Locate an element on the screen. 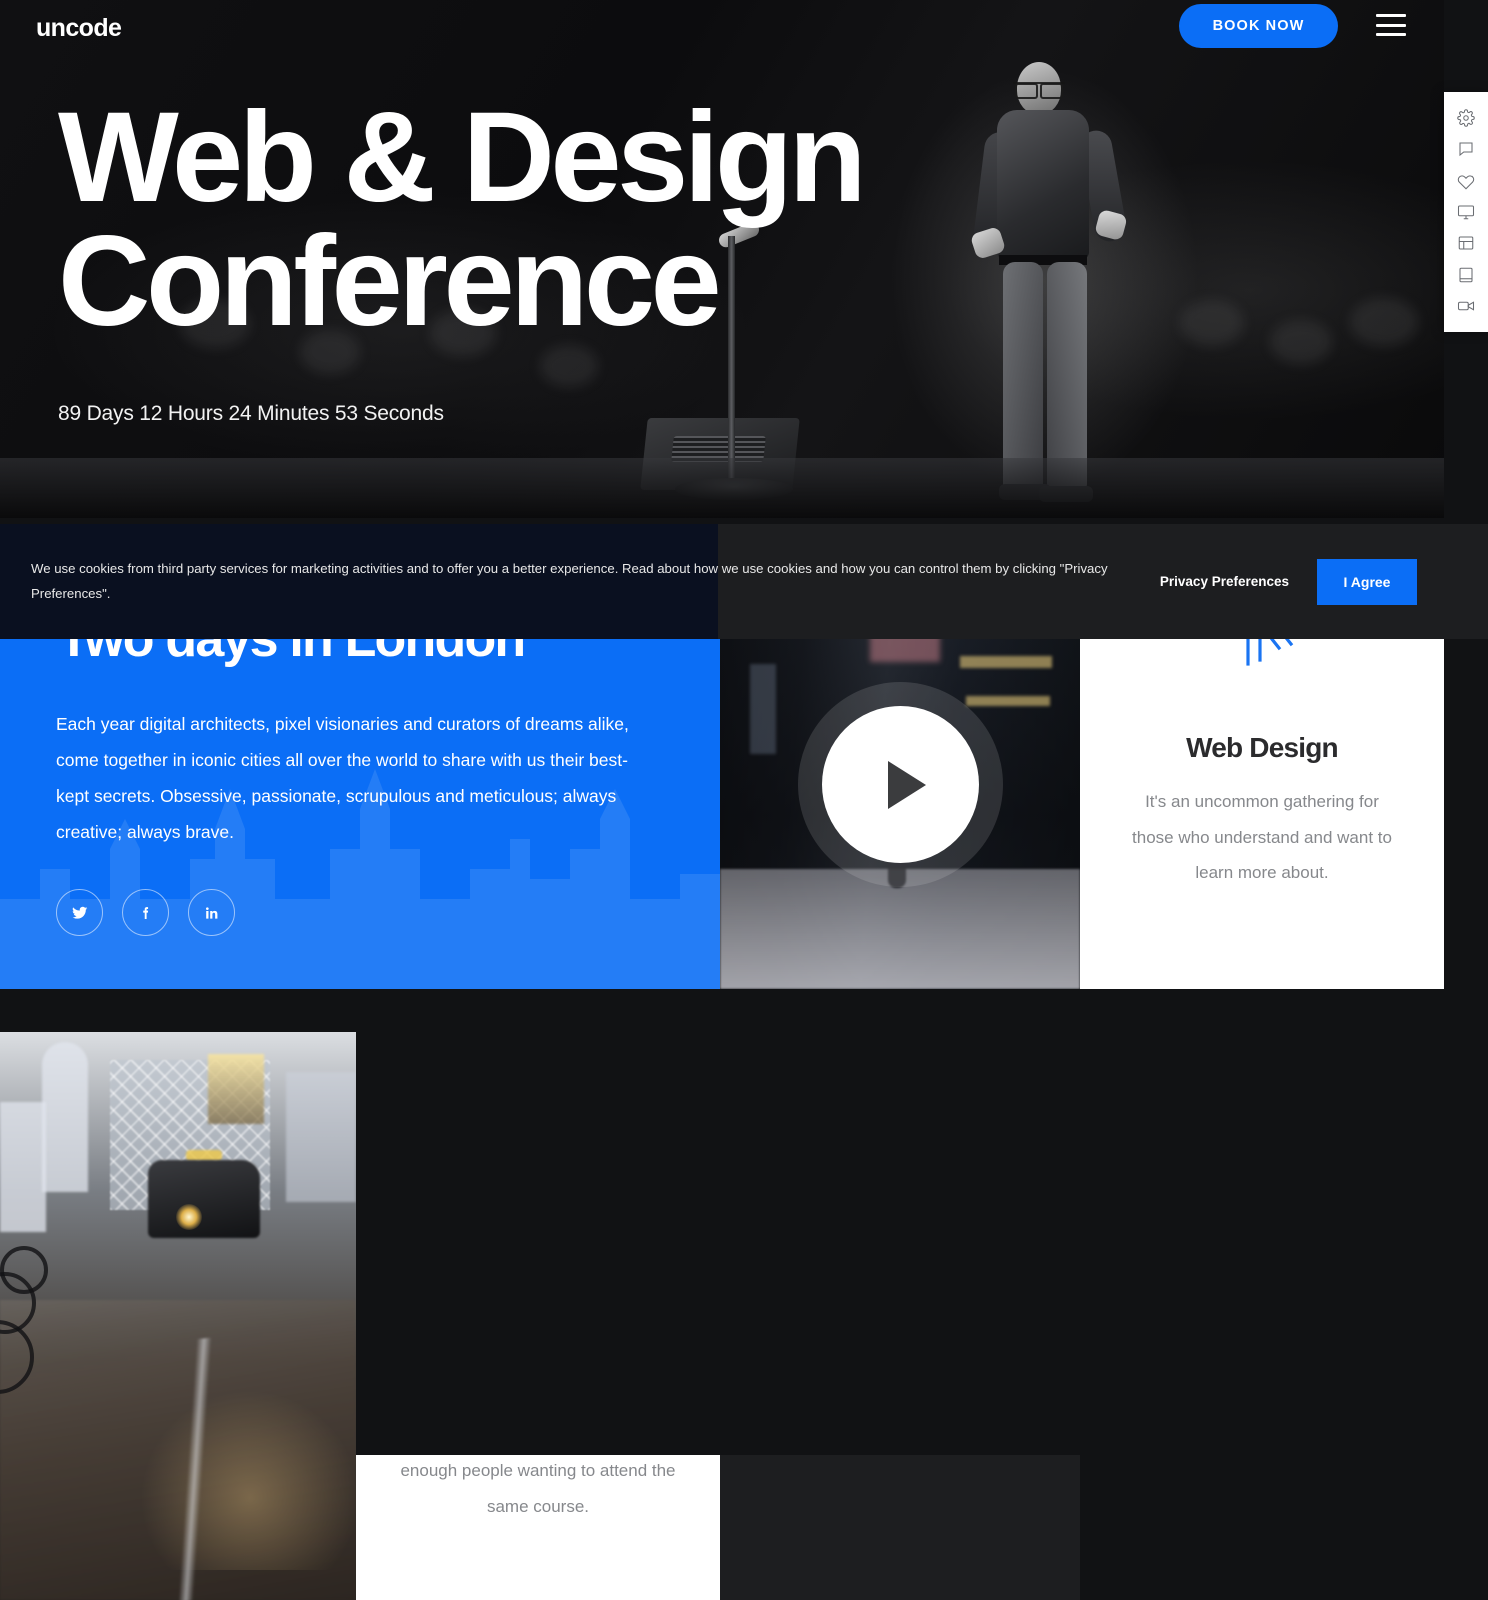  layout-icon is located at coordinates (1466, 243).